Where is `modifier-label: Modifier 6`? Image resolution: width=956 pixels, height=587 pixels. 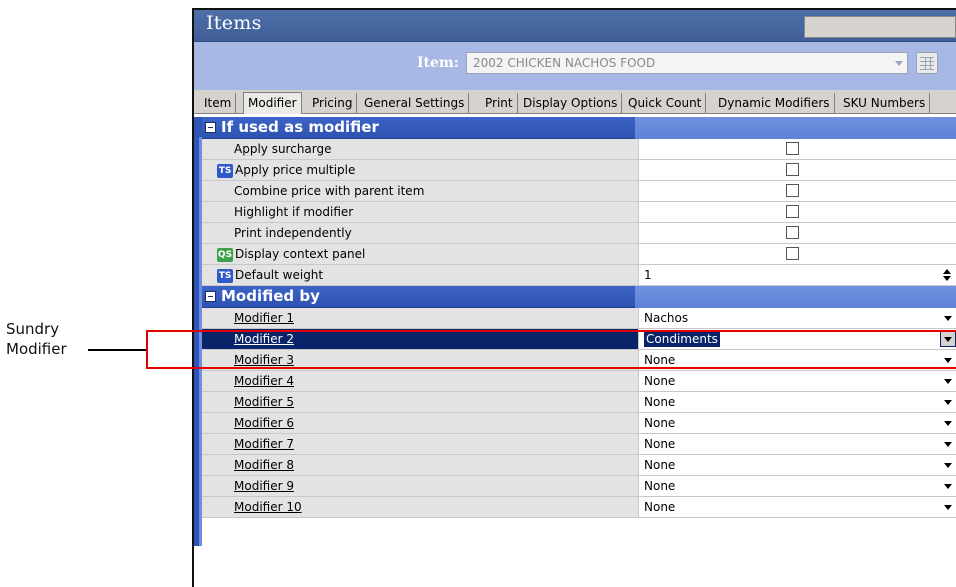 modifier-label: Modifier 6 is located at coordinates (420, 423).